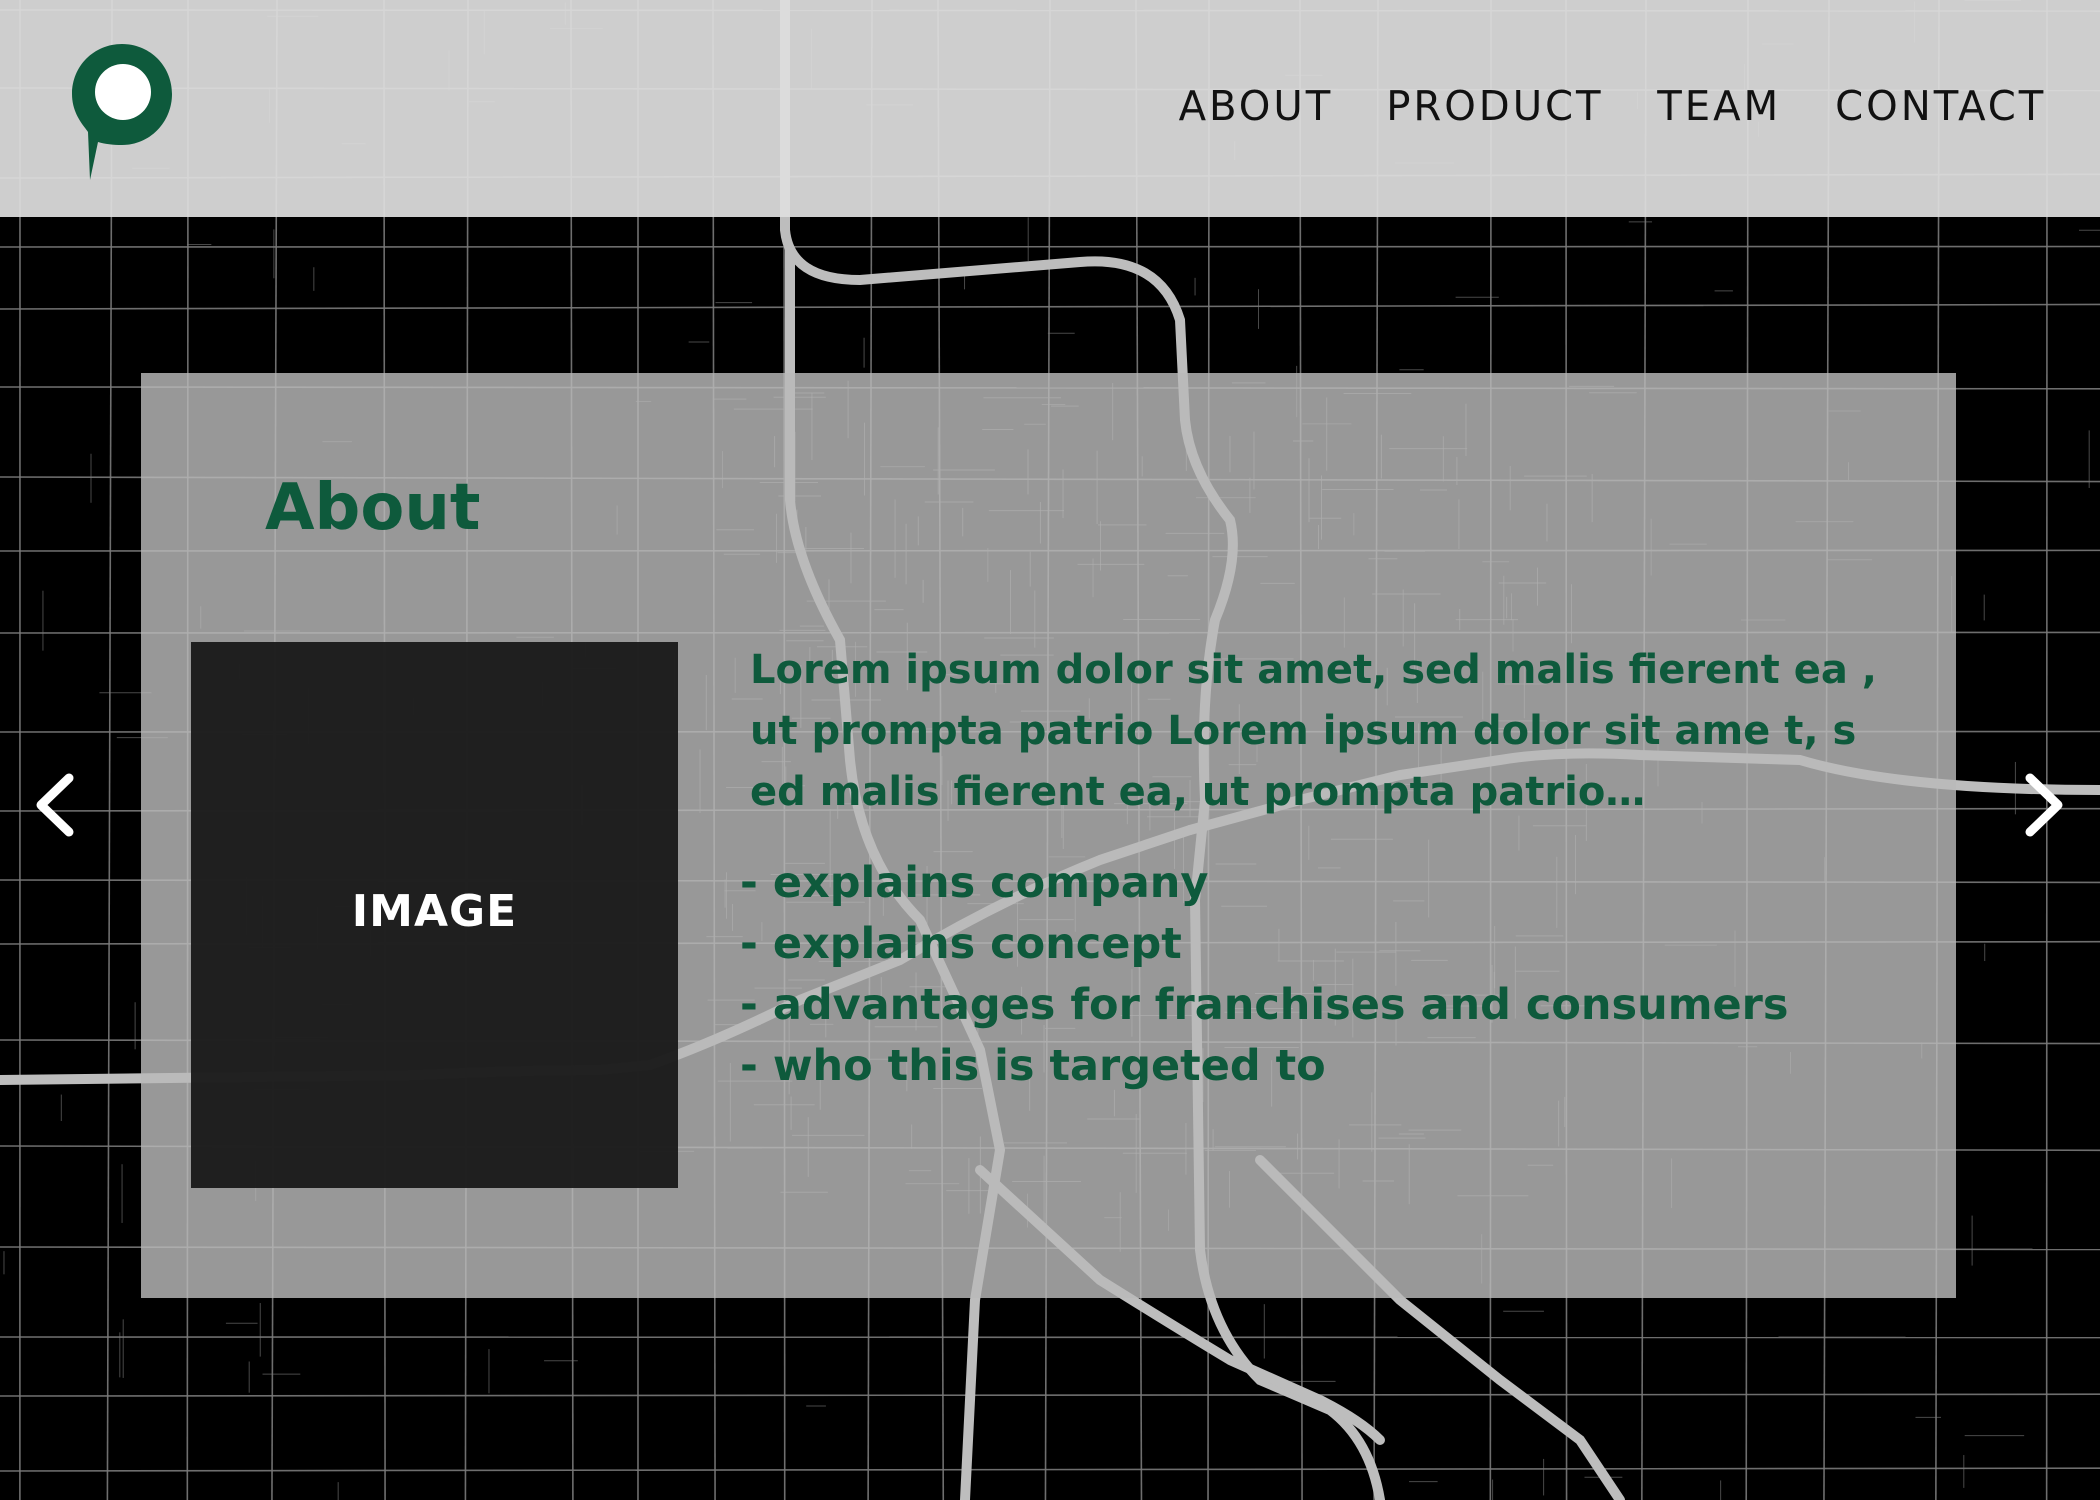  I want to click on header: ABOUT PRODUCT TEAM CONTACT, so click(1050, 108).